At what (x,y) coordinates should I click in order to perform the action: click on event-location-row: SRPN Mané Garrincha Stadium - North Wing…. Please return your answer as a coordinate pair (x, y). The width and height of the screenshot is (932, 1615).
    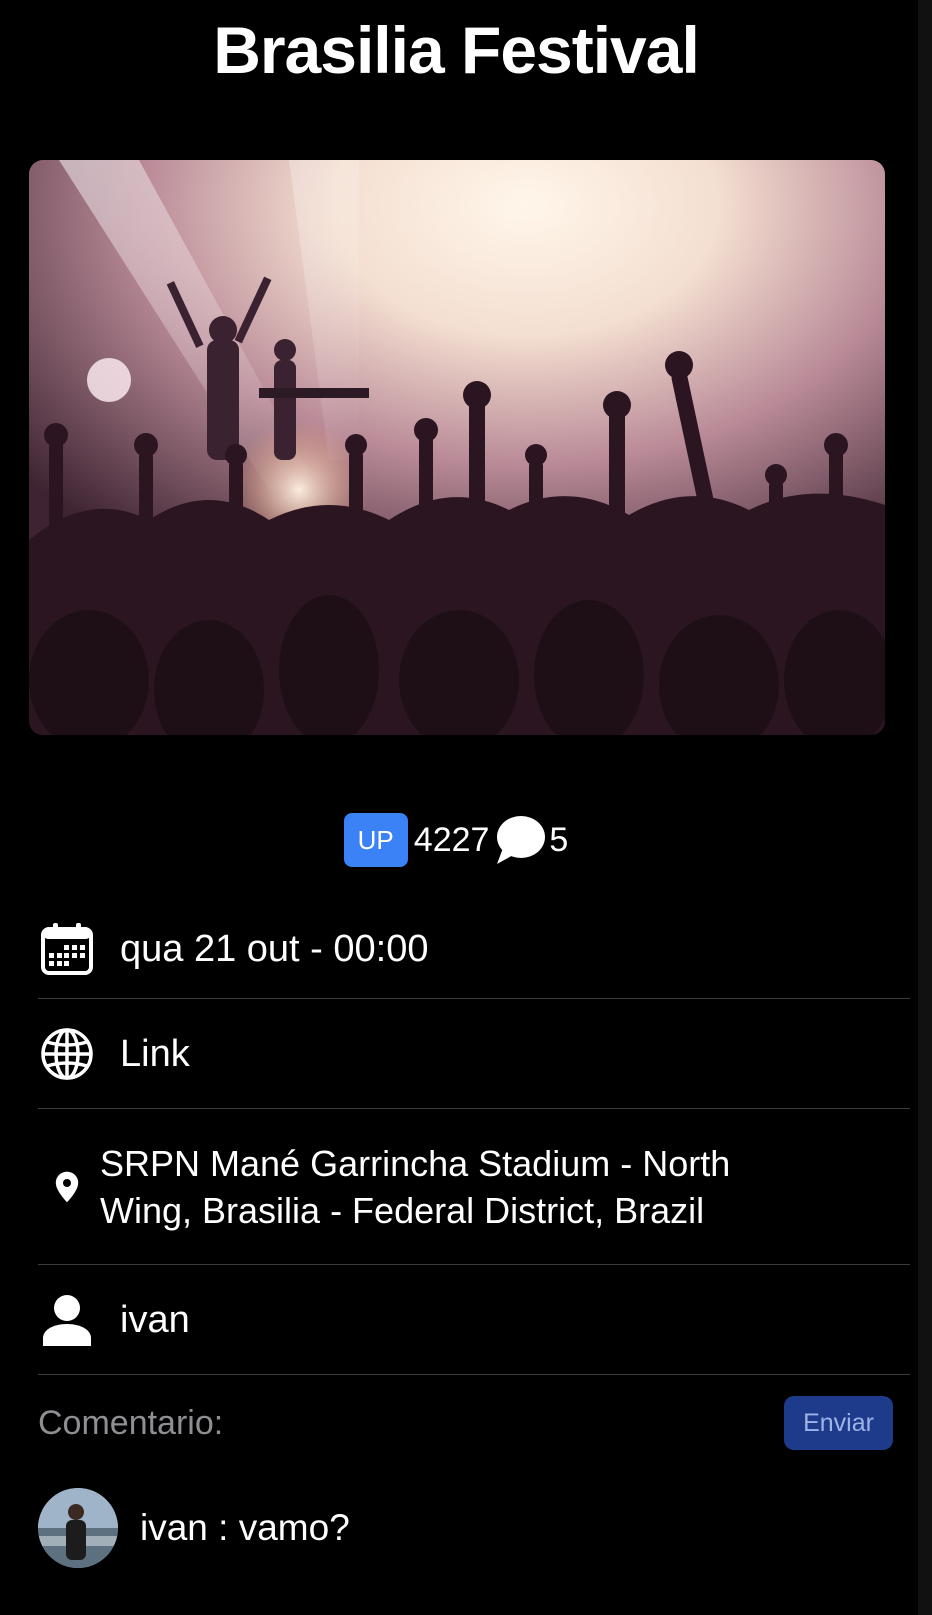
    Looking at the image, I should click on (474, 1187).